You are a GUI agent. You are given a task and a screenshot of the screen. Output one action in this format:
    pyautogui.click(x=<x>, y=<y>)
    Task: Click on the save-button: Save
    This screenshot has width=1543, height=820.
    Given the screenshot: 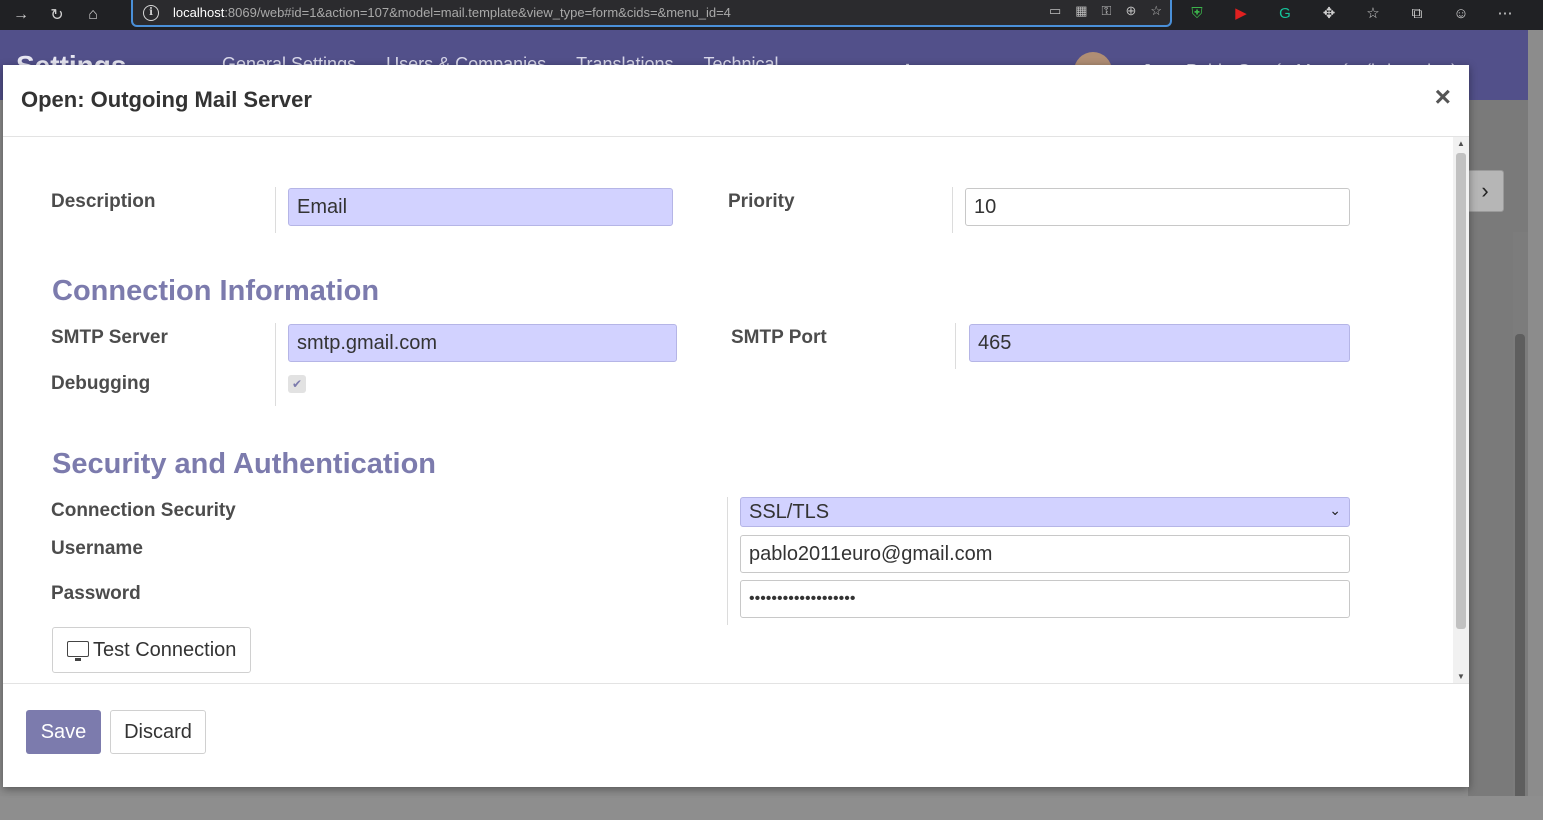 What is the action you would take?
    pyautogui.click(x=63, y=732)
    